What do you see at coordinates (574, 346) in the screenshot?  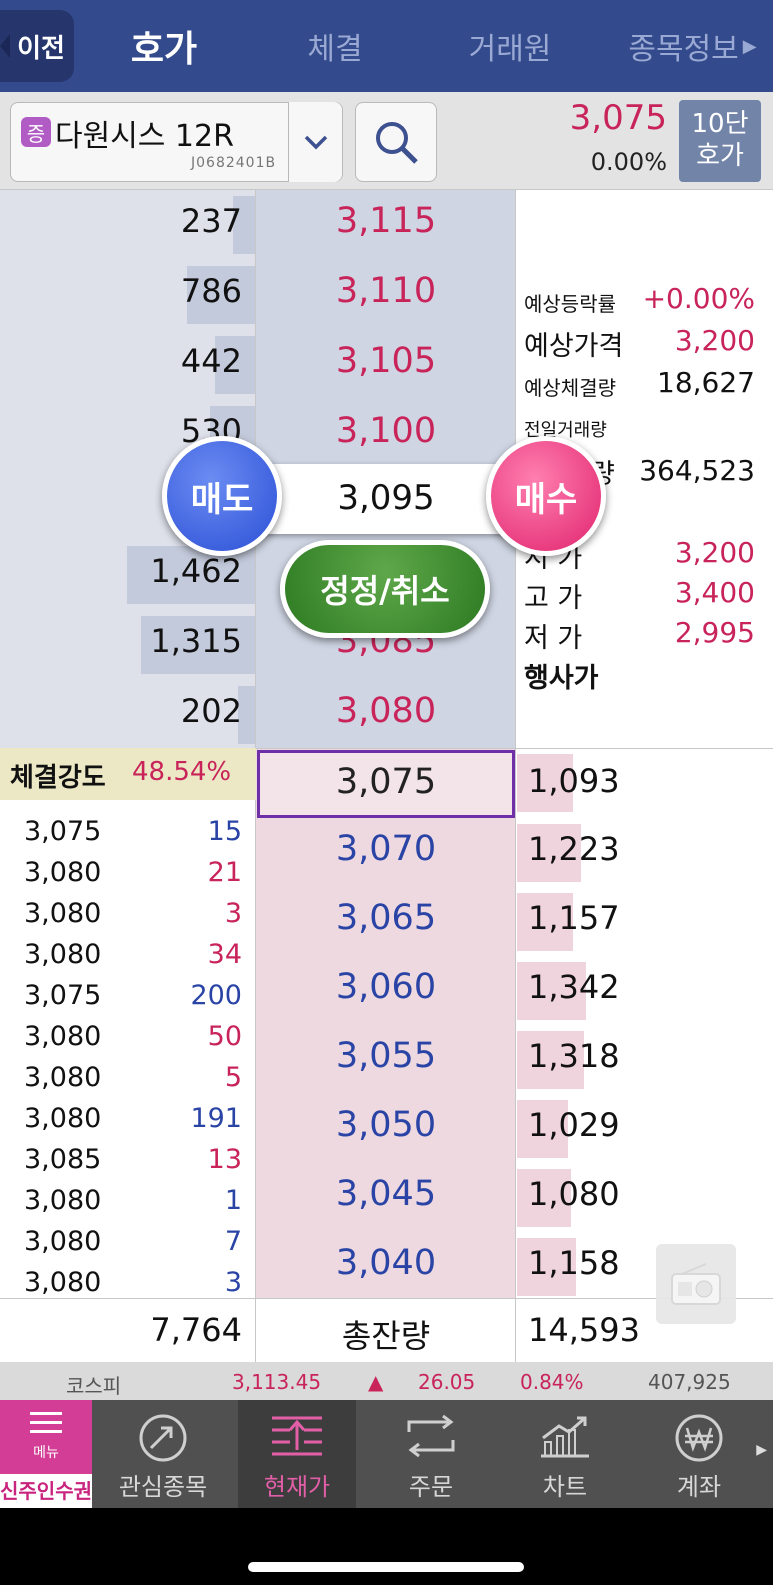 I see `exp-price-label: 예상가격` at bounding box center [574, 346].